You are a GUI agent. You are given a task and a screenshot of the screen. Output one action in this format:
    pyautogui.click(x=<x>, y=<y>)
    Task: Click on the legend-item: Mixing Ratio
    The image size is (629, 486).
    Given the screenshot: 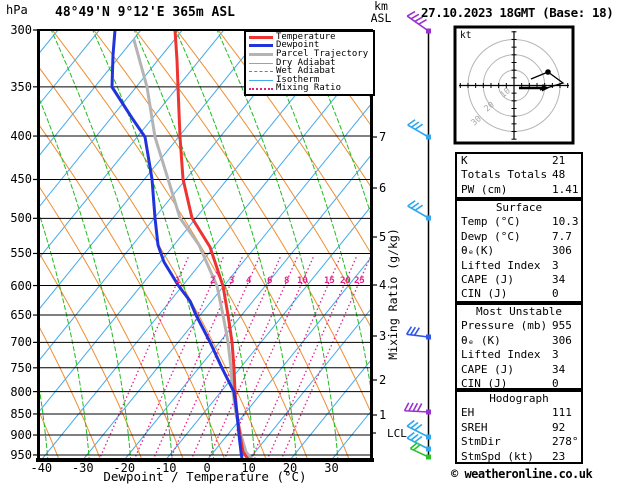 What is the action you would take?
    pyautogui.click(x=311, y=88)
    